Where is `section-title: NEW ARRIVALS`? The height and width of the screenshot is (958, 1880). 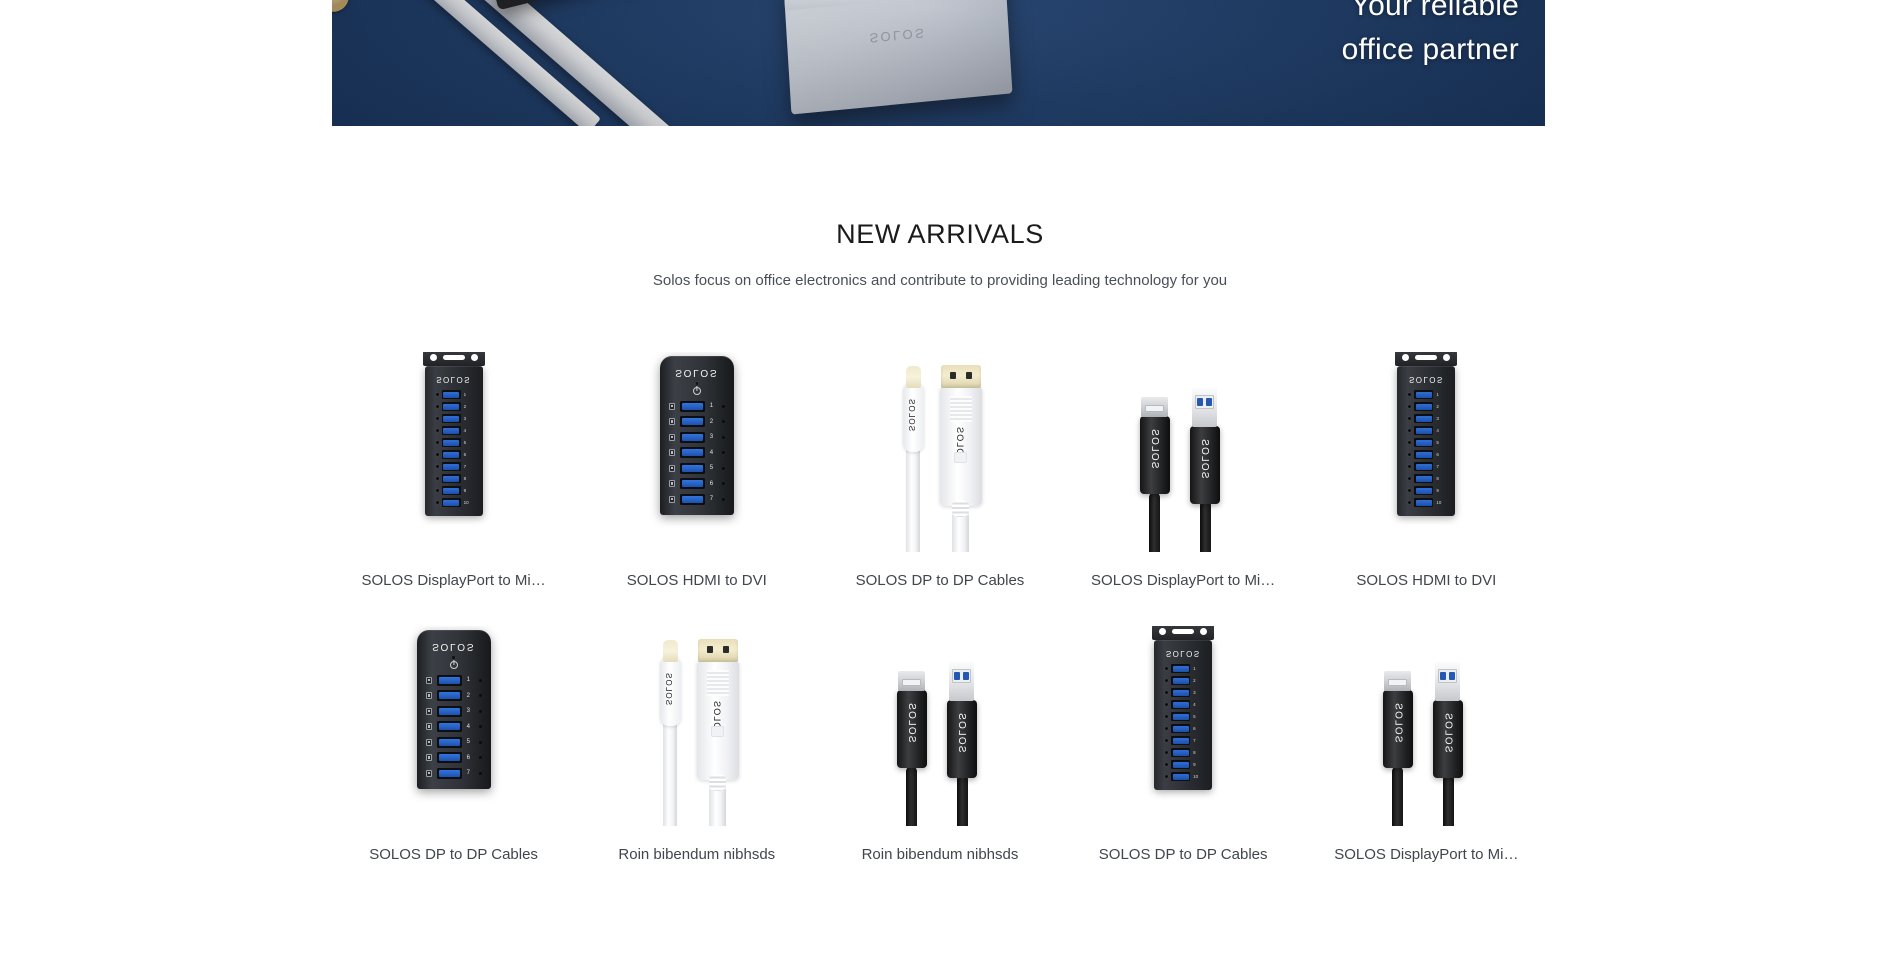 section-title: NEW ARRIVALS is located at coordinates (940, 234).